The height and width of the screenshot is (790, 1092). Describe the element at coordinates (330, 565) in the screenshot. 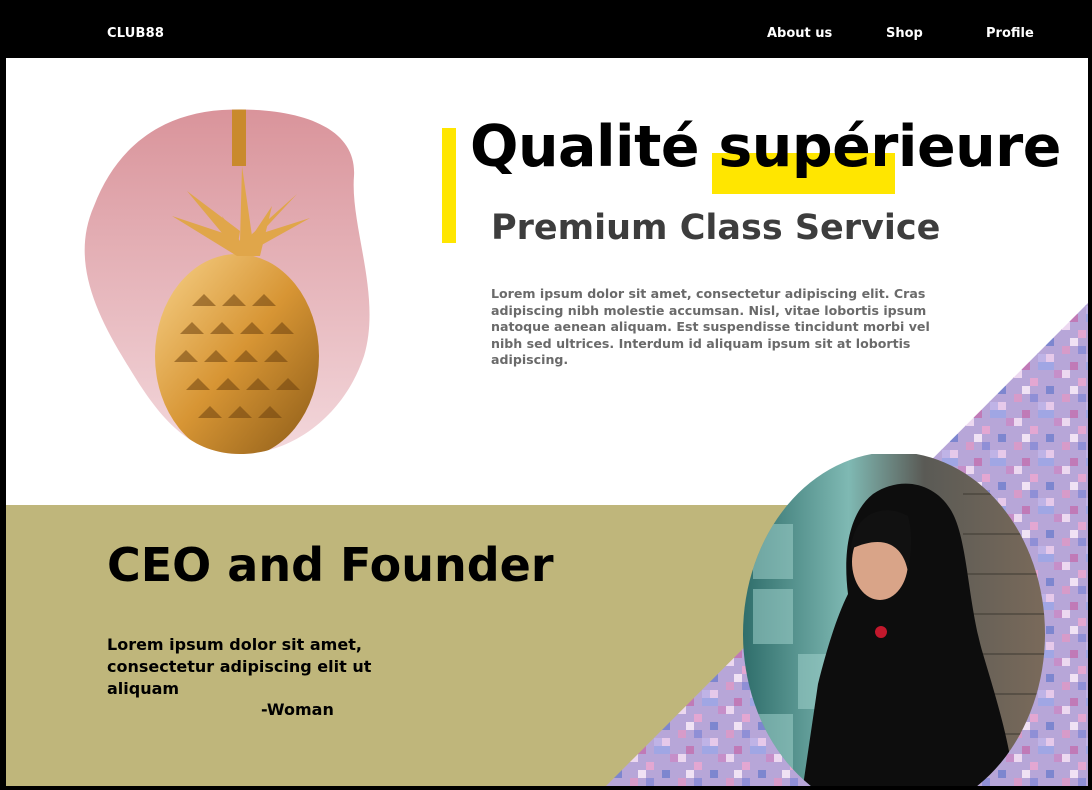

I see `founder-title: CEO and Founder` at that location.